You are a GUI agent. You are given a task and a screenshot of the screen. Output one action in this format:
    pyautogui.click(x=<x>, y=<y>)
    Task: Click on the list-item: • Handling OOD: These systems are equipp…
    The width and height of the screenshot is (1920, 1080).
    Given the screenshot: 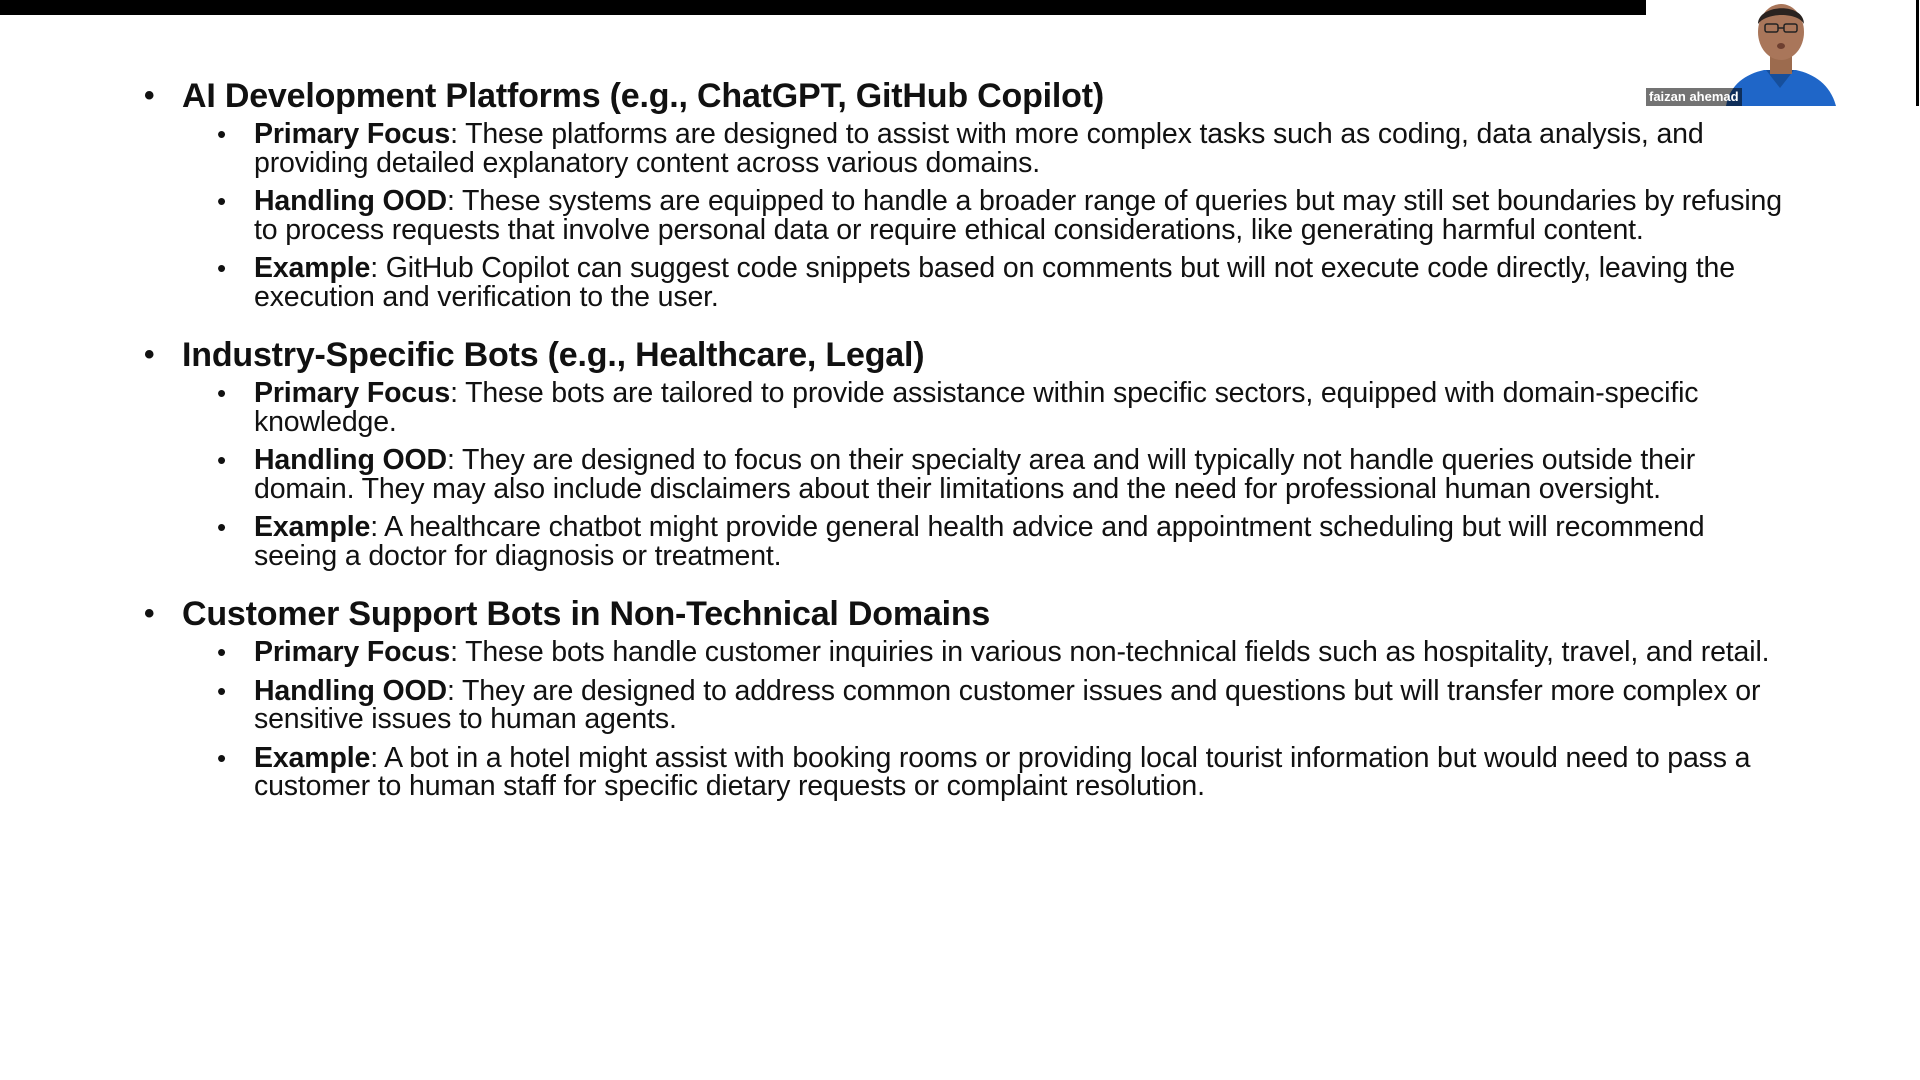 What is the action you would take?
    pyautogui.click(x=964, y=215)
    